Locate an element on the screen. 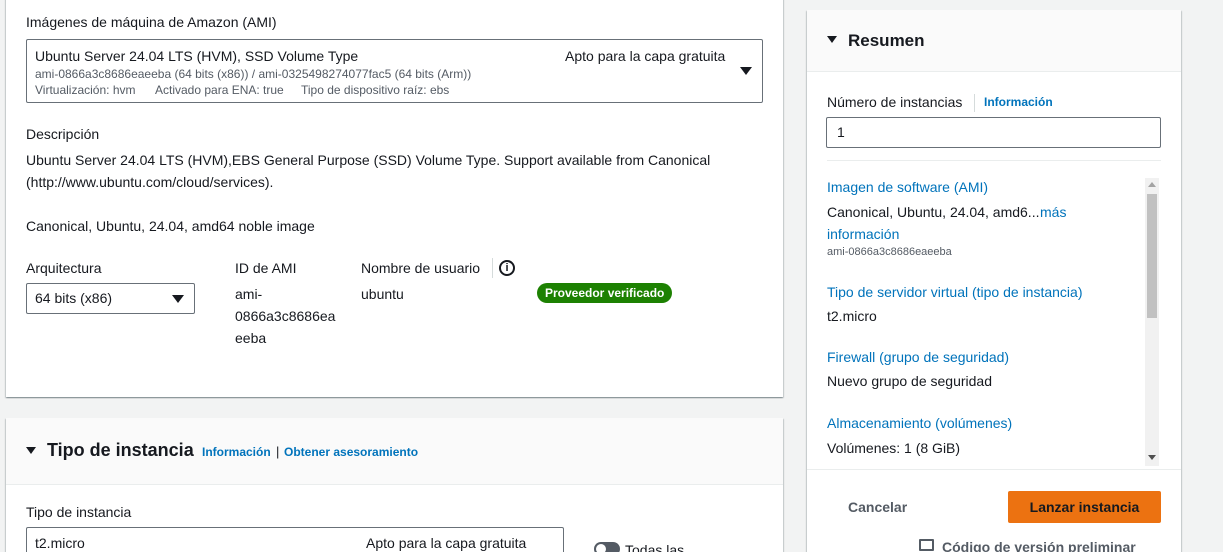  firewall-value: Nuevo grupo de seguridad is located at coordinates (910, 381).